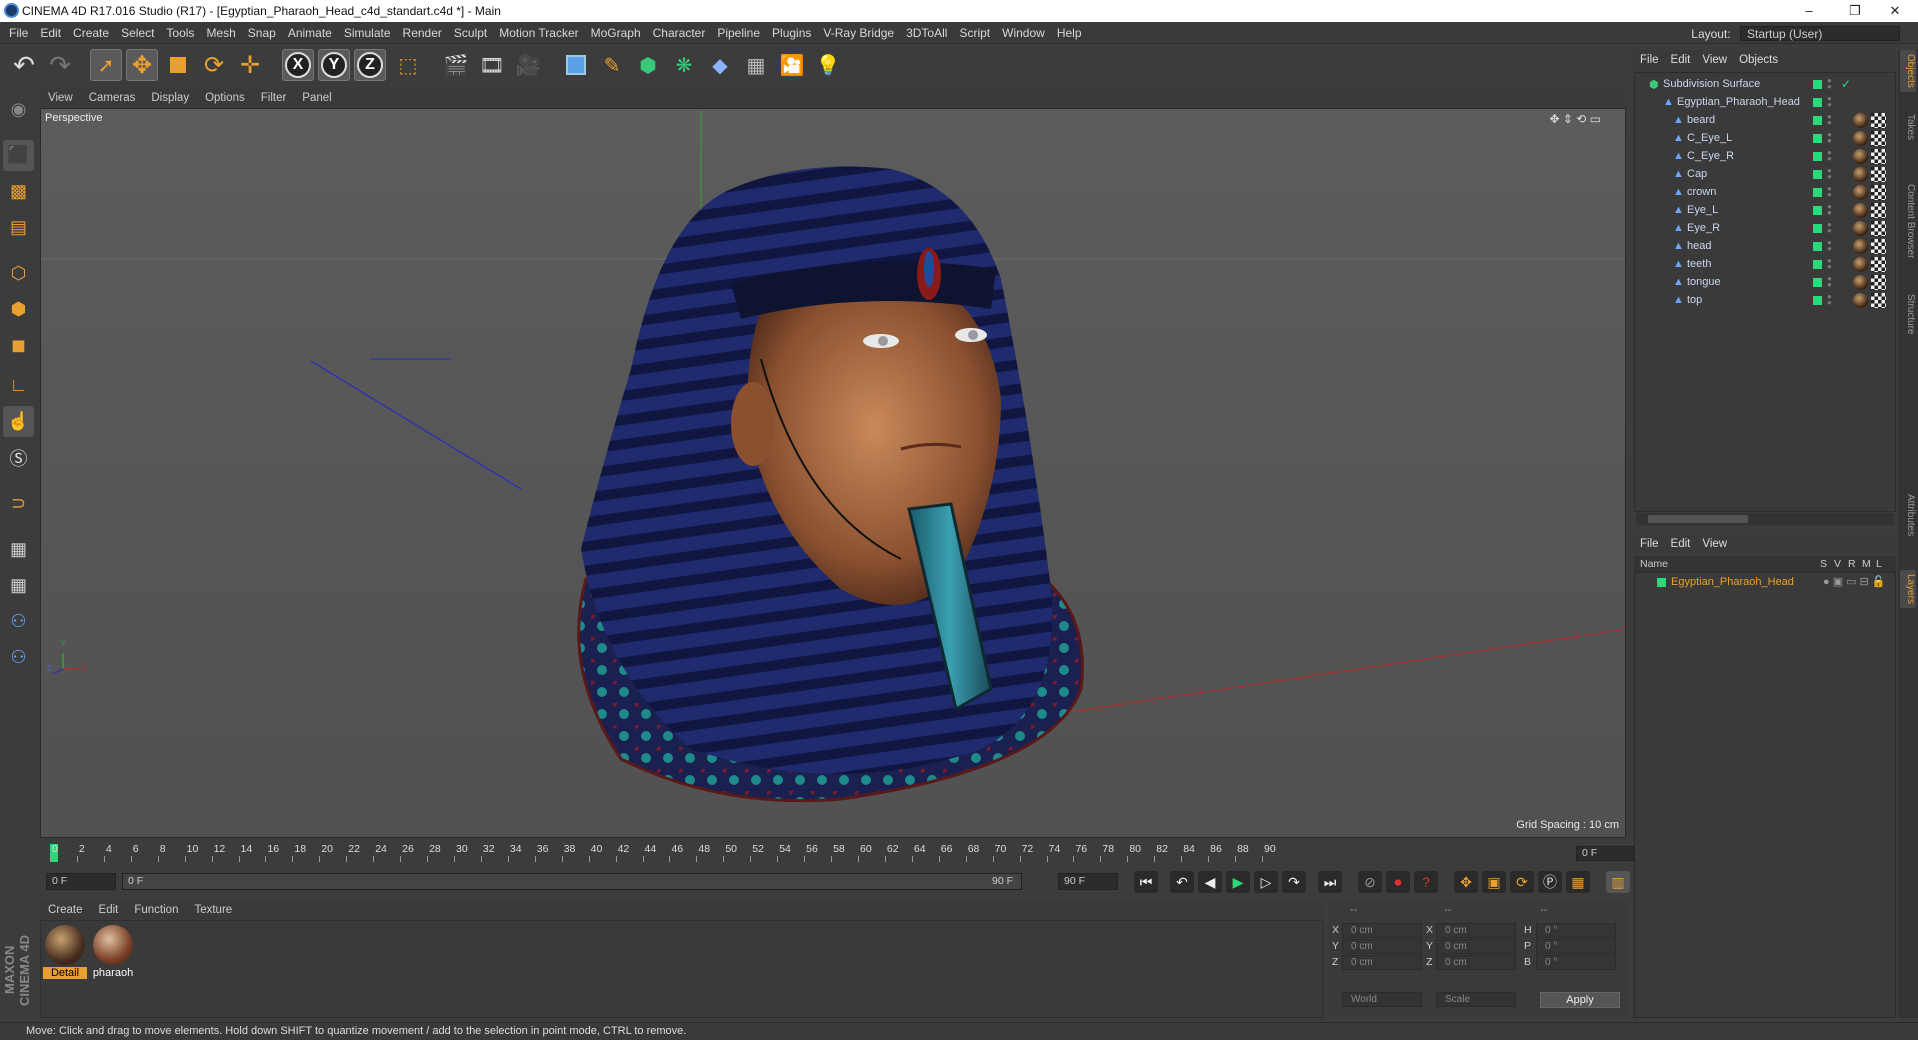 Image resolution: width=1918 pixels, height=1040 pixels. I want to click on object-subdivision-surface: ⬢ Subdivision Surface ● ● ✓, so click(1765, 85).